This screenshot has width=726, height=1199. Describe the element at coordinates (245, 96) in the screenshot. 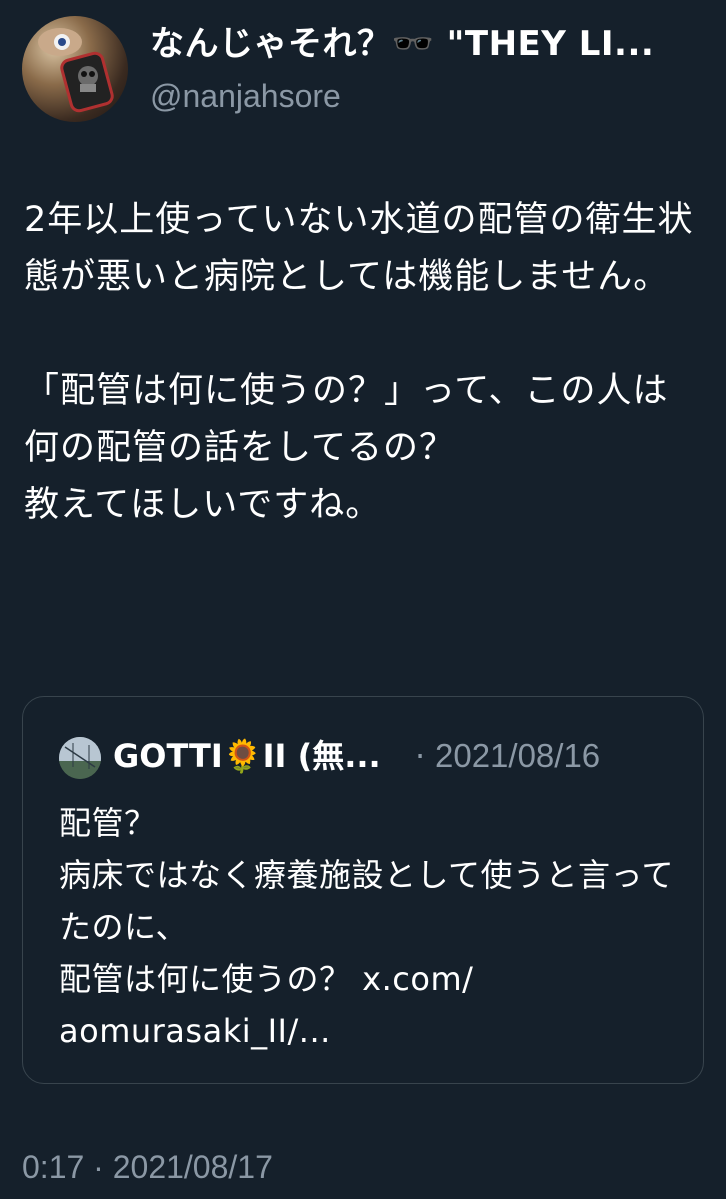

I see `author-handle: @nanjahsore` at that location.